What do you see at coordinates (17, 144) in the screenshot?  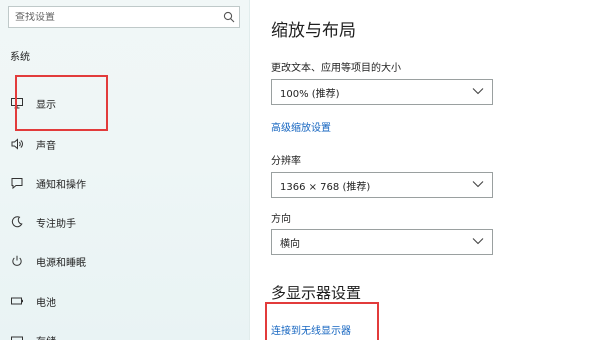 I see `sound-icon` at bounding box center [17, 144].